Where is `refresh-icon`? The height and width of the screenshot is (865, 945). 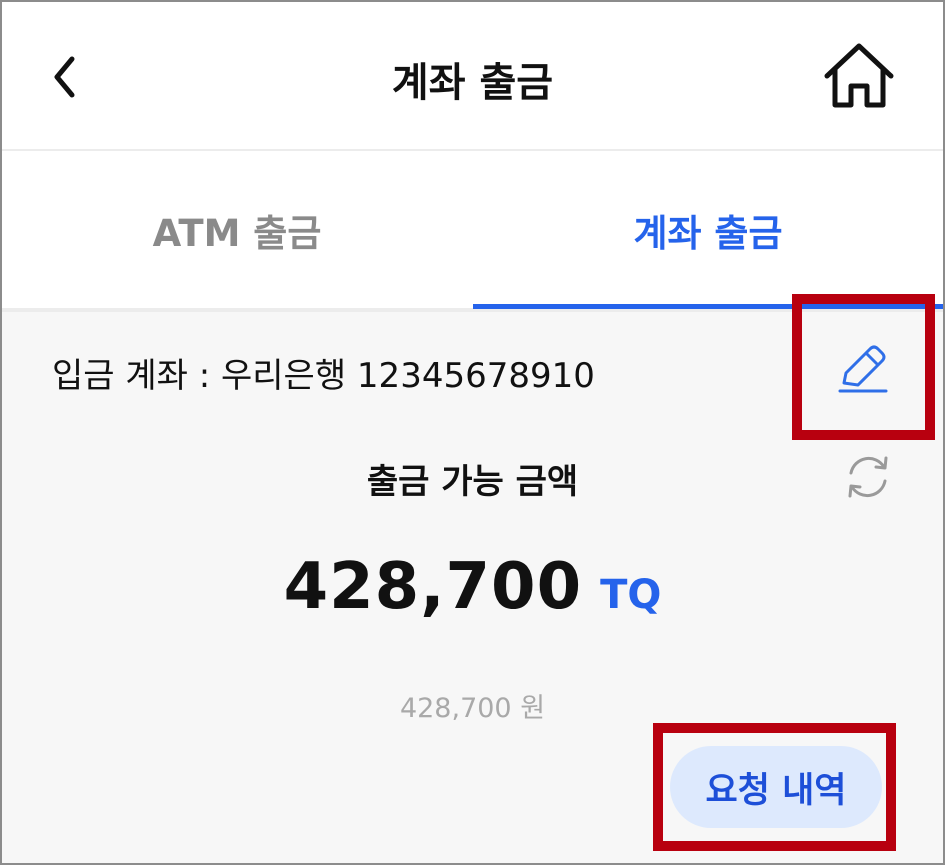 refresh-icon is located at coordinates (868, 477).